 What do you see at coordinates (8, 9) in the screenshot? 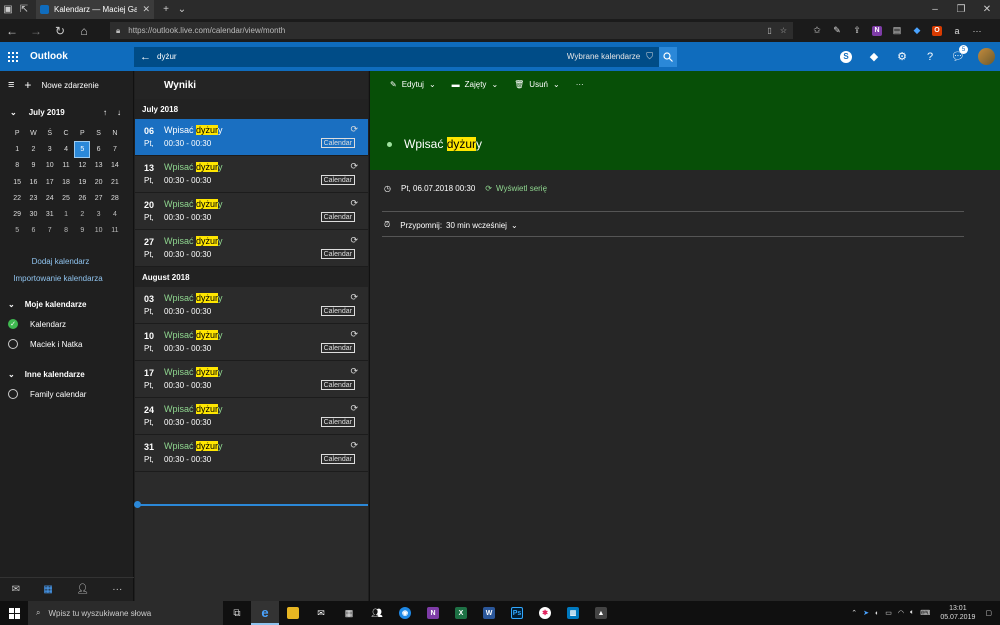
I see `tab-actions-icon: ▣` at bounding box center [8, 9].